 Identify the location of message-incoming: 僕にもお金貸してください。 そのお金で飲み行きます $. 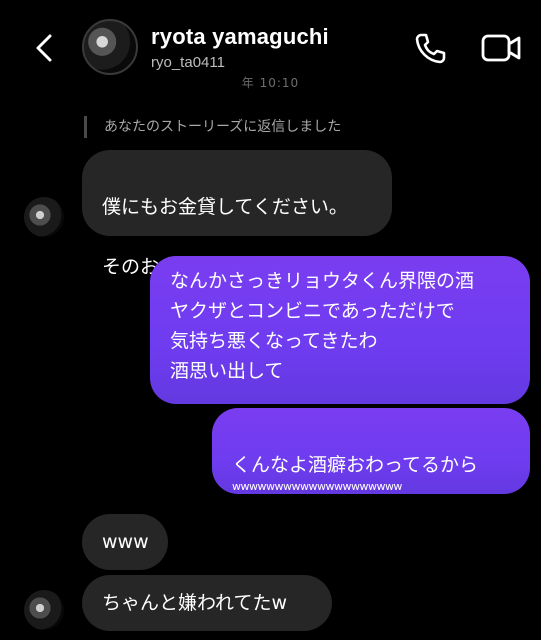
(237, 214).